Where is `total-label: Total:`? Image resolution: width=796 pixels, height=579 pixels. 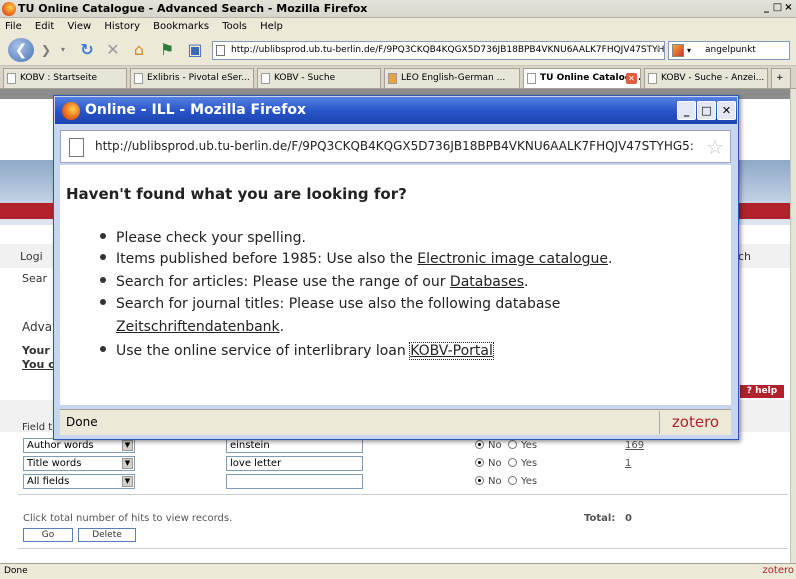
total-label: Total: is located at coordinates (600, 518).